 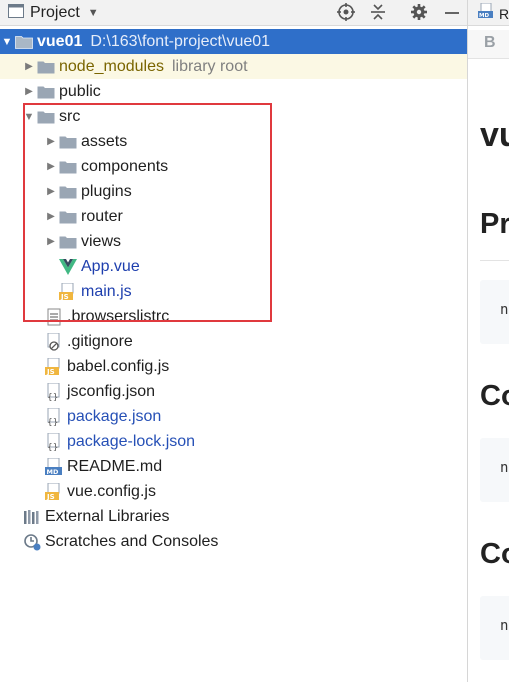 I want to click on tree-row-public: ▶ public, so click(x=233, y=91).